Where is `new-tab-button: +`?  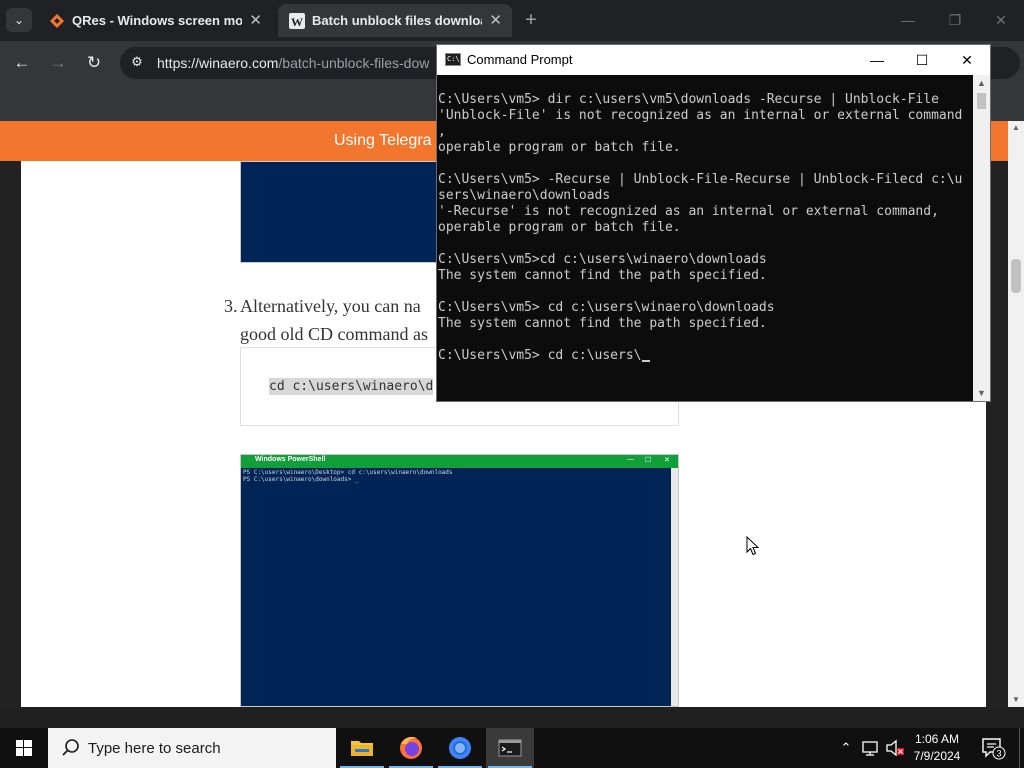
new-tab-button: + is located at coordinates (531, 20).